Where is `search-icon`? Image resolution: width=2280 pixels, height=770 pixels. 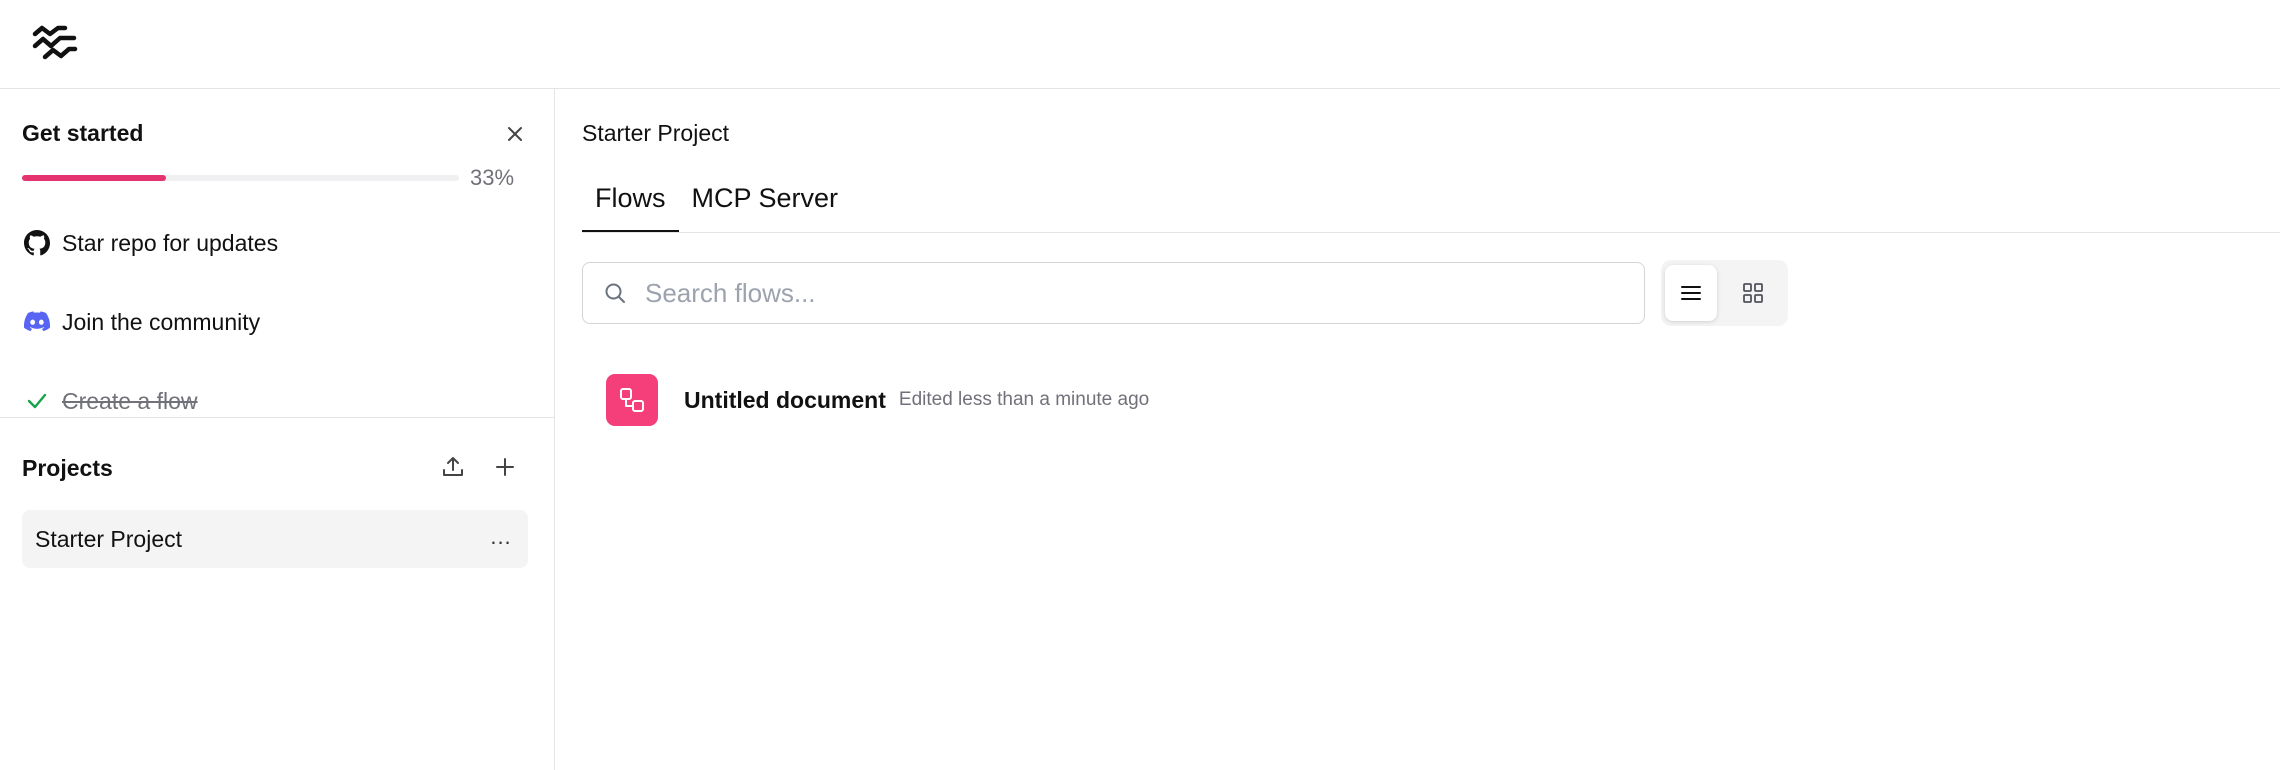
search-icon is located at coordinates (615, 293).